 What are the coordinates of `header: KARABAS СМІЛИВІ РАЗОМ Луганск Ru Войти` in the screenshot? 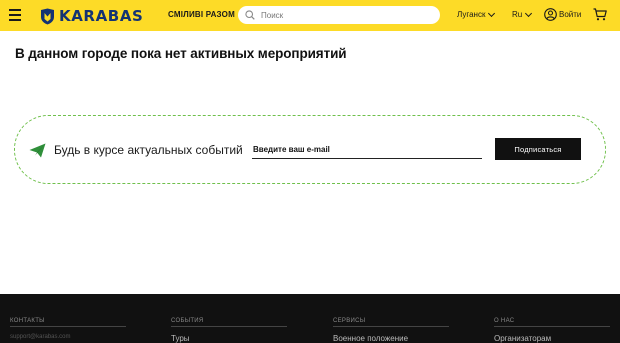 It's located at (310, 15).